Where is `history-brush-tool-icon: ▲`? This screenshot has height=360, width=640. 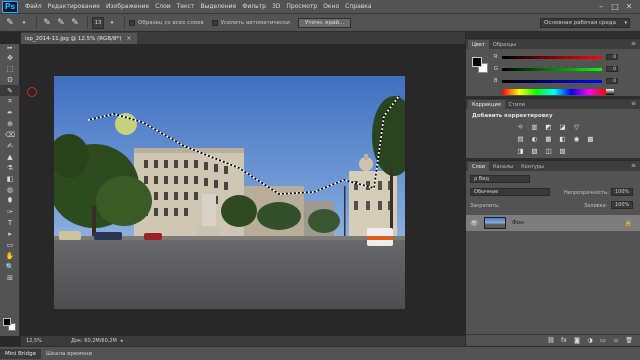 history-brush-tool-icon: ▲ is located at coordinates (10, 156).